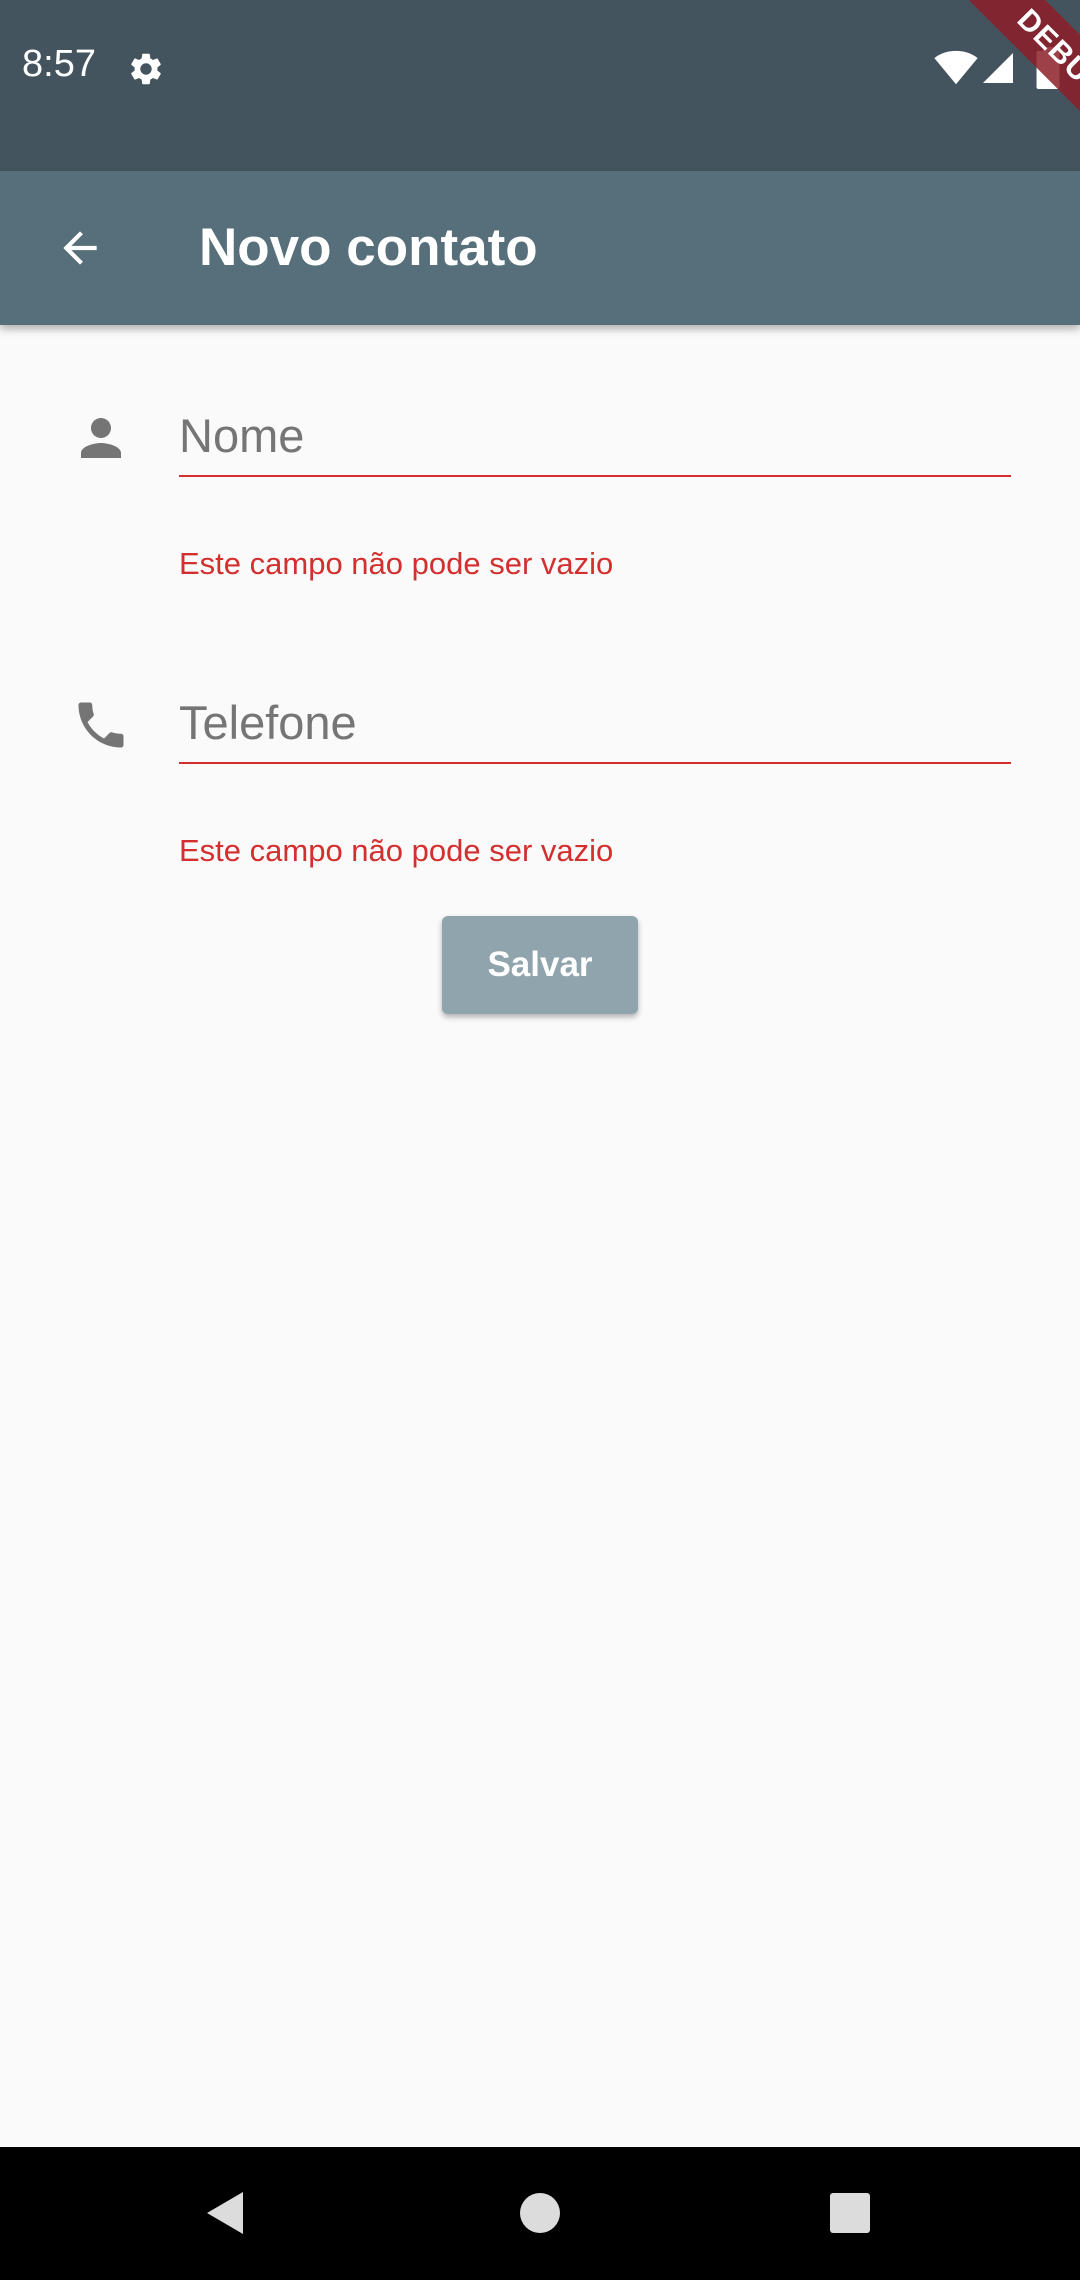 This screenshot has height=2280, width=1080. What do you see at coordinates (396, 850) in the screenshot?
I see `phone-error: Este campo não pode ser vazio` at bounding box center [396, 850].